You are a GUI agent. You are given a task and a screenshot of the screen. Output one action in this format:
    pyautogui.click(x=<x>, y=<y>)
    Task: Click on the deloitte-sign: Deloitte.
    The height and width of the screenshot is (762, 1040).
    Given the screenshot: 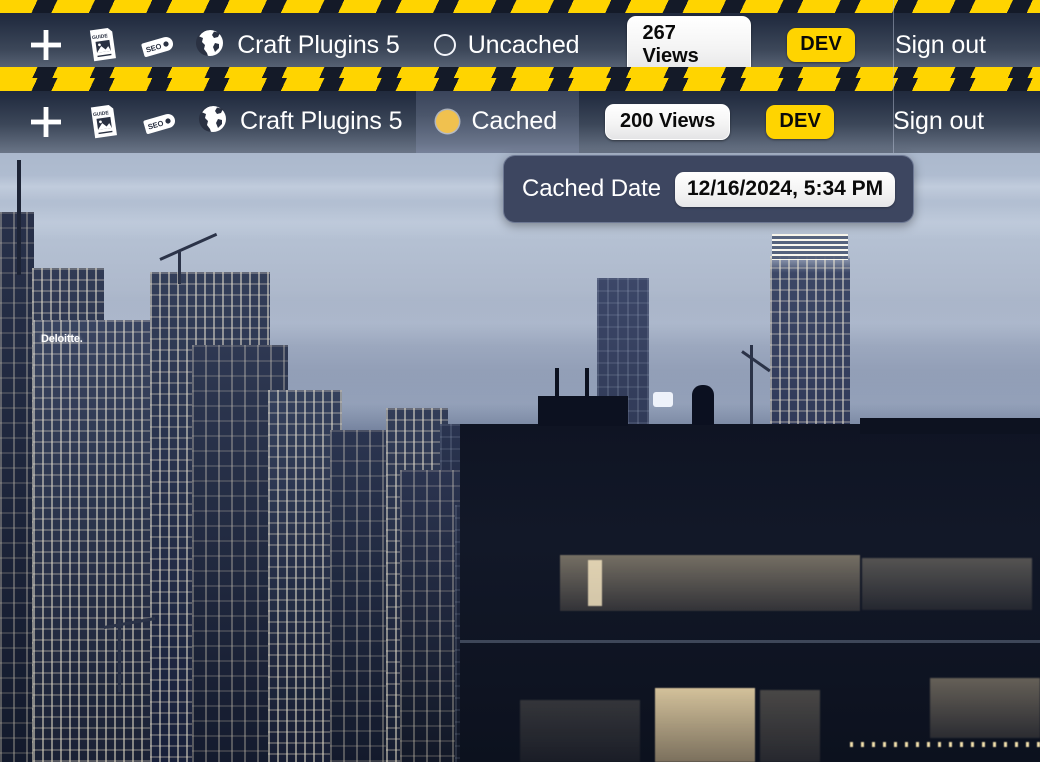 What is the action you would take?
    pyautogui.click(x=62, y=339)
    